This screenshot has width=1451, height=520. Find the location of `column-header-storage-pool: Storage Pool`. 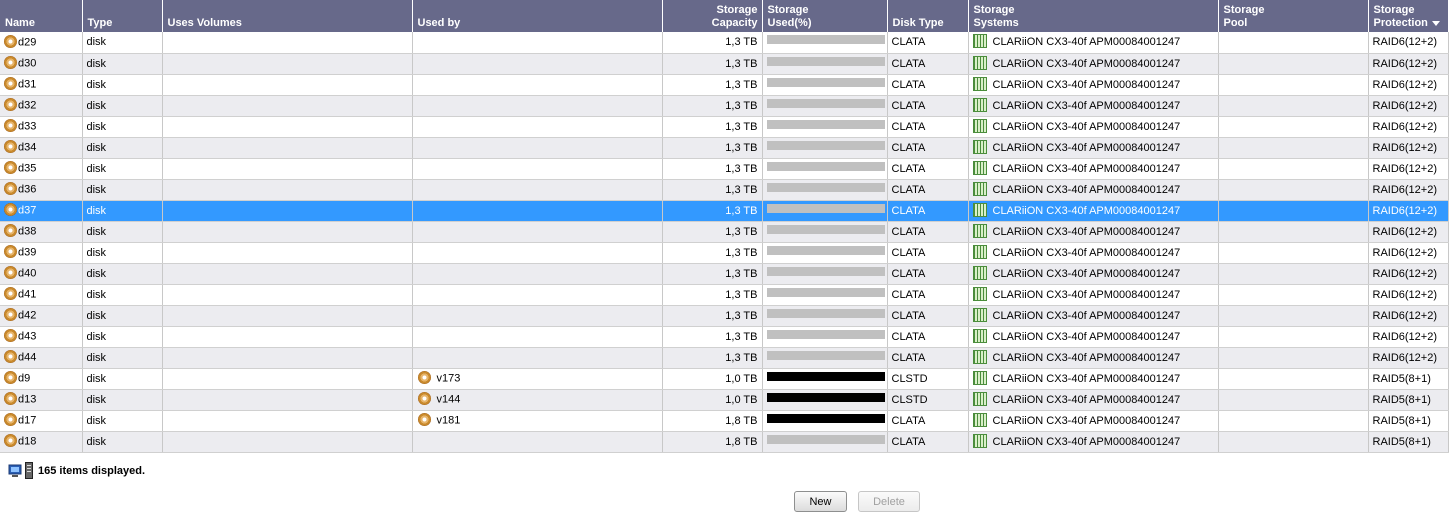

column-header-storage-pool: Storage Pool is located at coordinates (1293, 16).